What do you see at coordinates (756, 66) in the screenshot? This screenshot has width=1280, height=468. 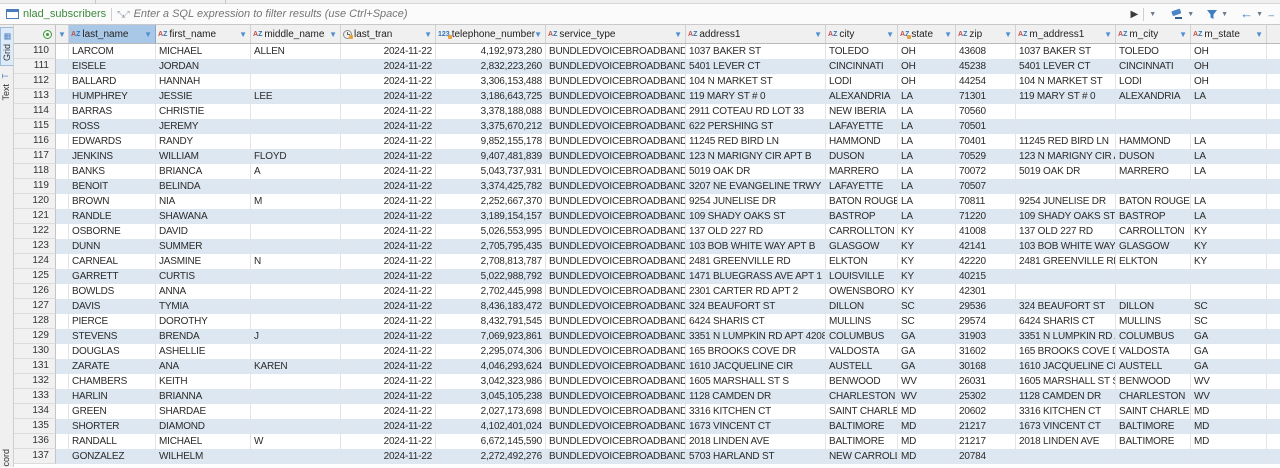 I see `table-cell: 5401 LEVER CT` at bounding box center [756, 66].